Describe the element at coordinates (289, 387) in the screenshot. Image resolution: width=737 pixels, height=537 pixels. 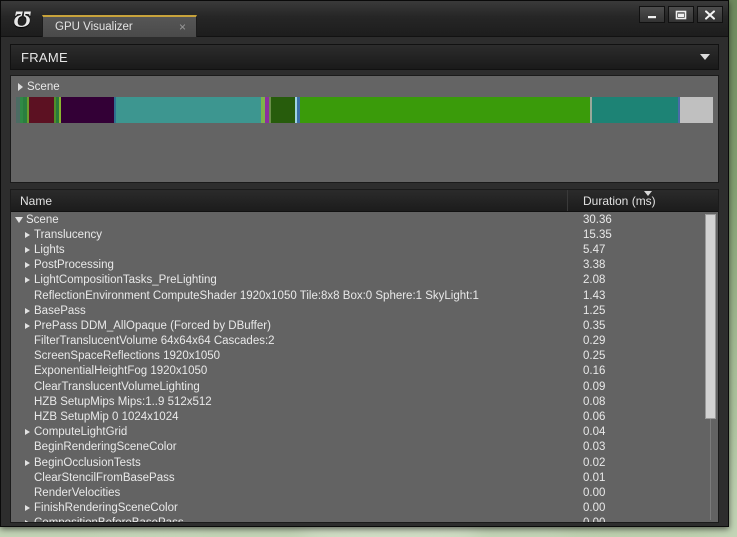
I see `cell-name: ClearTranslucentVolumeLighting` at that location.